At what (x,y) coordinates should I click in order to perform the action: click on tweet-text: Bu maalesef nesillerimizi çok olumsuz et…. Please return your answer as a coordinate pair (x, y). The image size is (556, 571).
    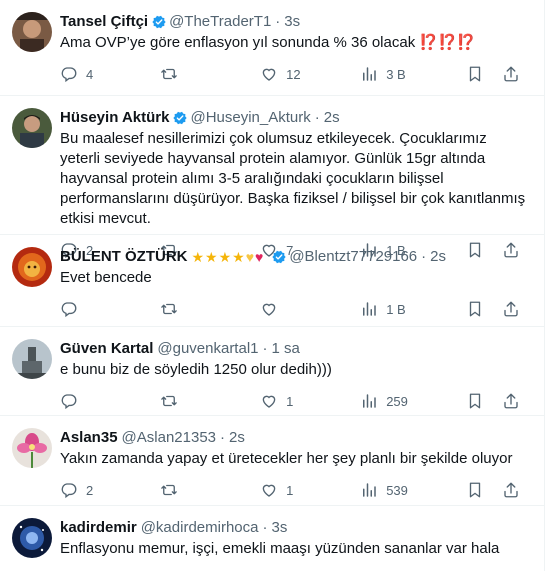
    Looking at the image, I should click on (293, 178).